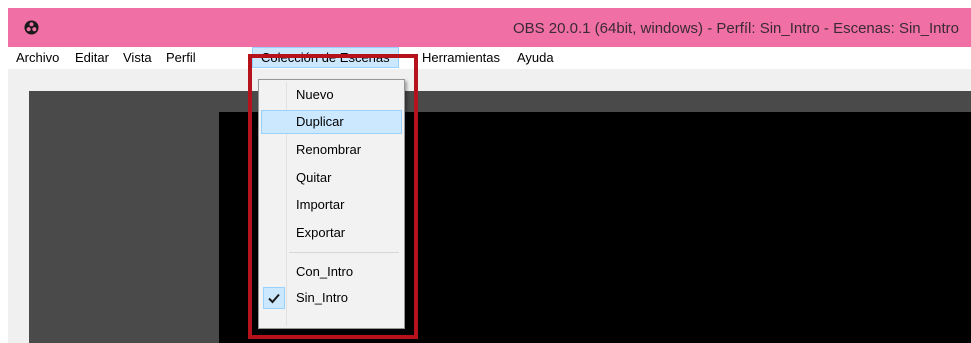 Image resolution: width=971 pixels, height=343 pixels. What do you see at coordinates (181, 57) in the screenshot?
I see `menu-perfil: Perfil` at bounding box center [181, 57].